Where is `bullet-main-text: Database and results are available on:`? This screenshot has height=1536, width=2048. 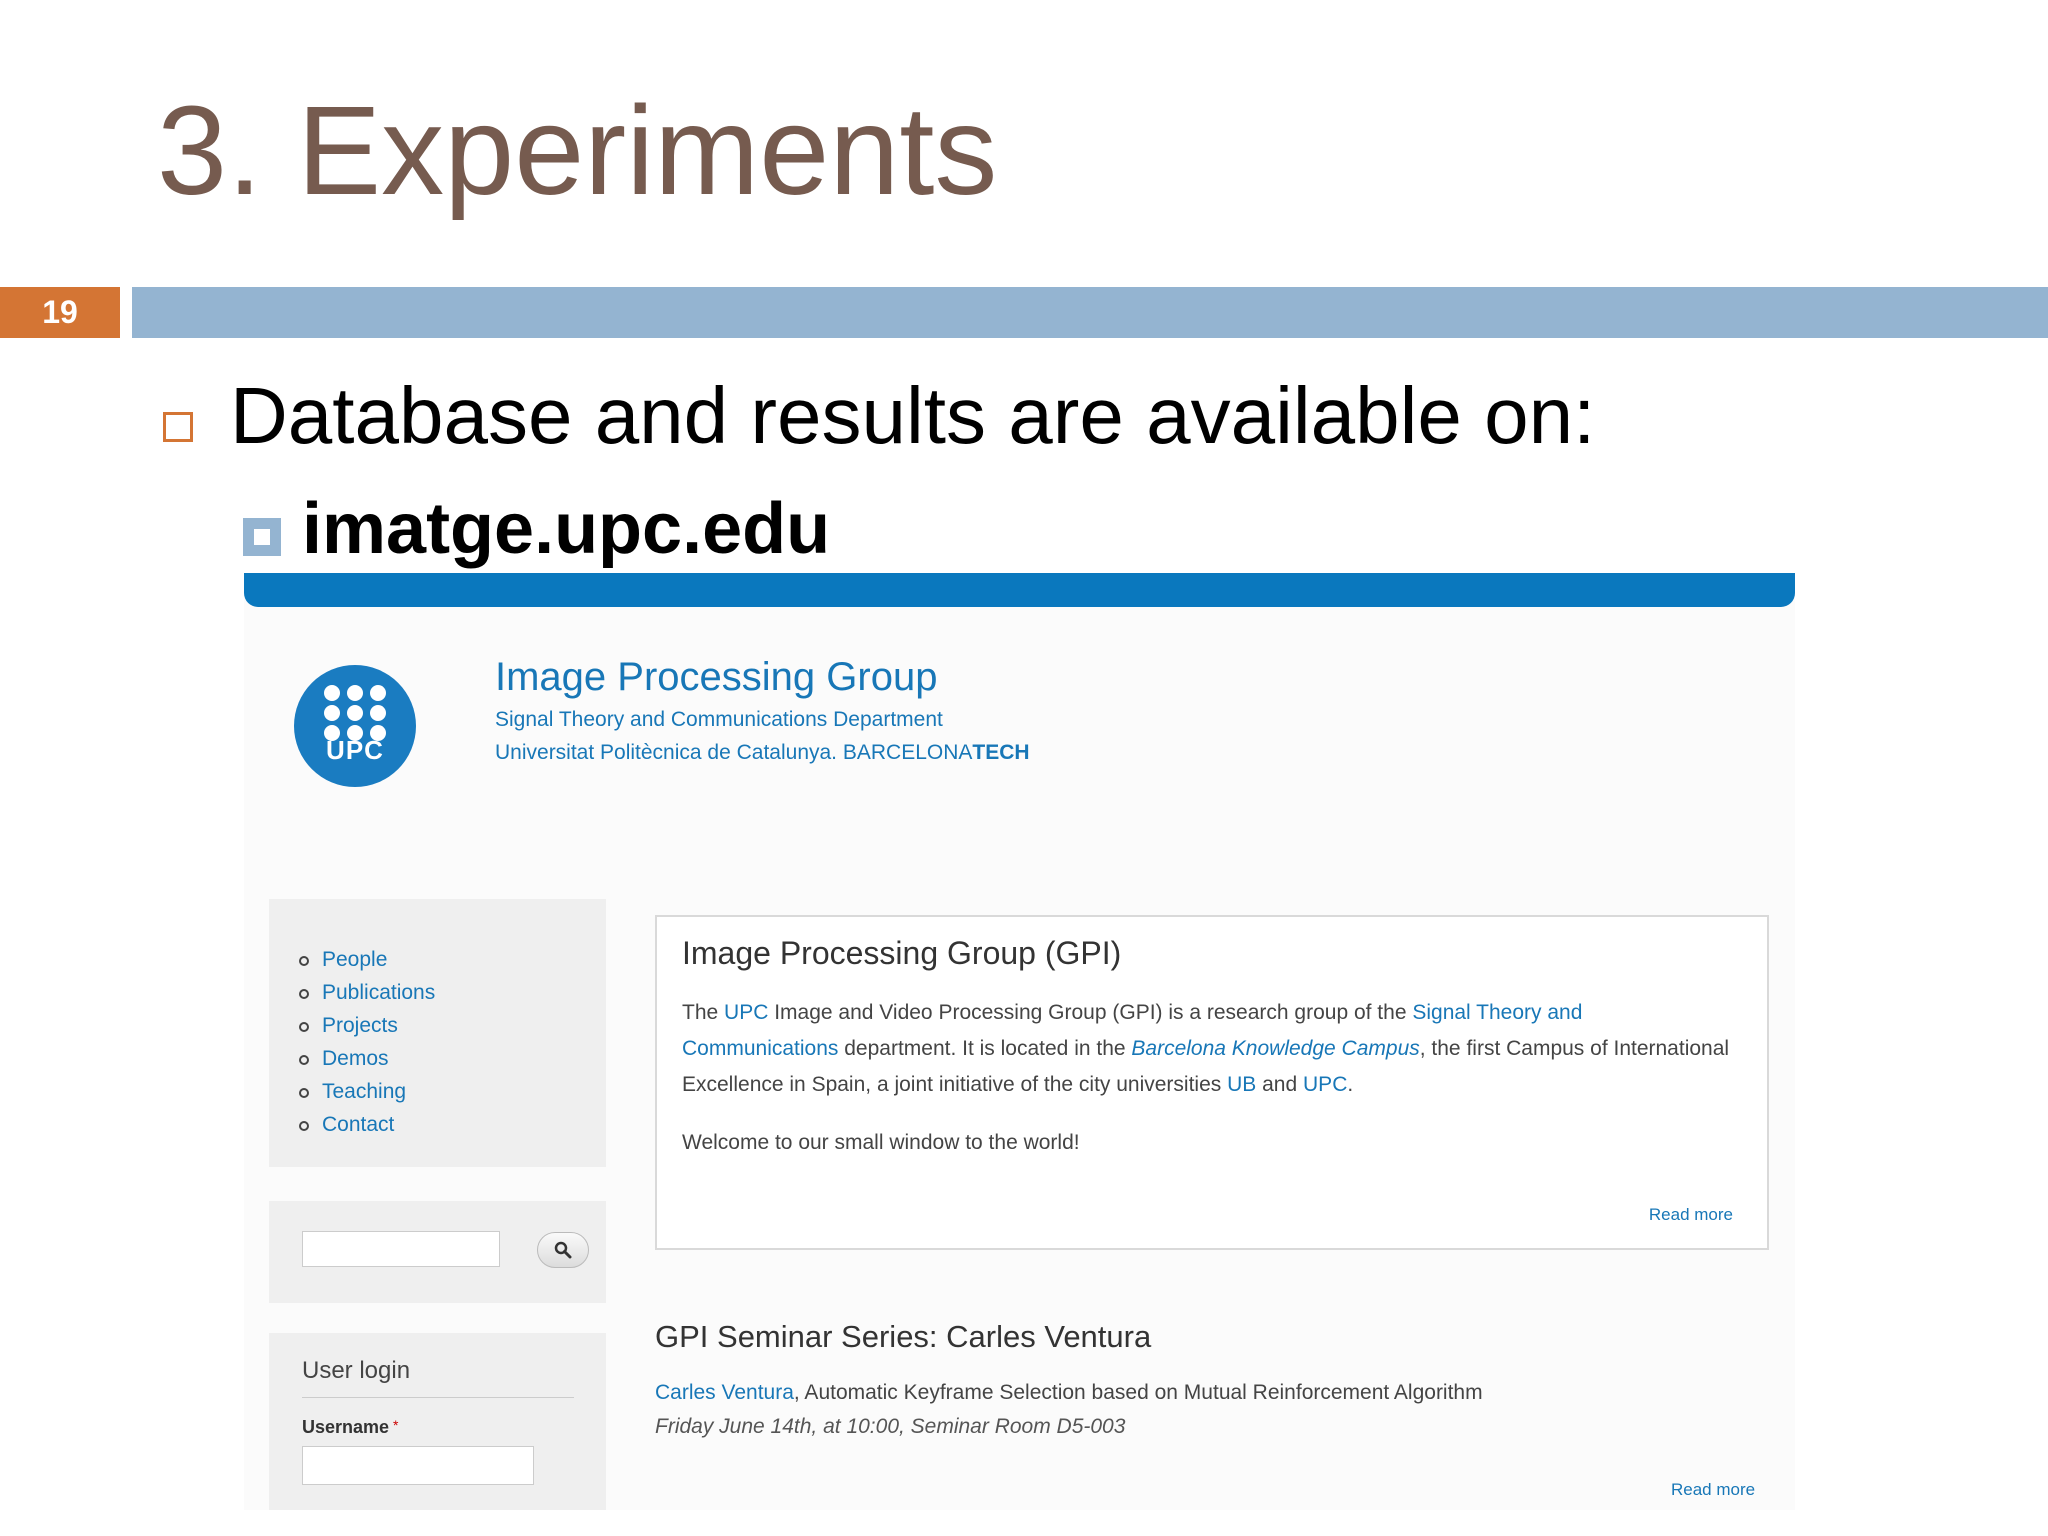
bullet-main-text: Database and results are available on: is located at coordinates (913, 415).